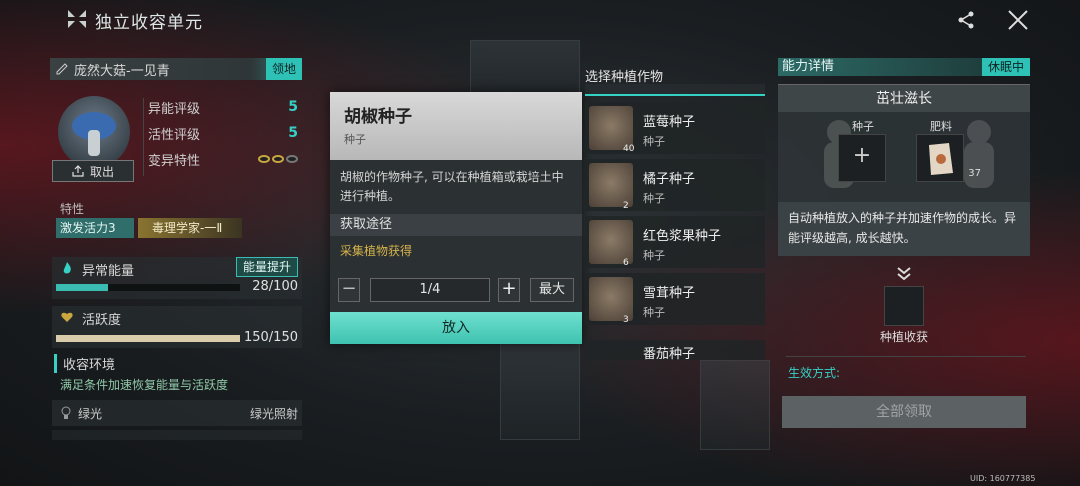  What do you see at coordinates (266, 267) in the screenshot?
I see `energy-boost-button: 能量提升` at bounding box center [266, 267].